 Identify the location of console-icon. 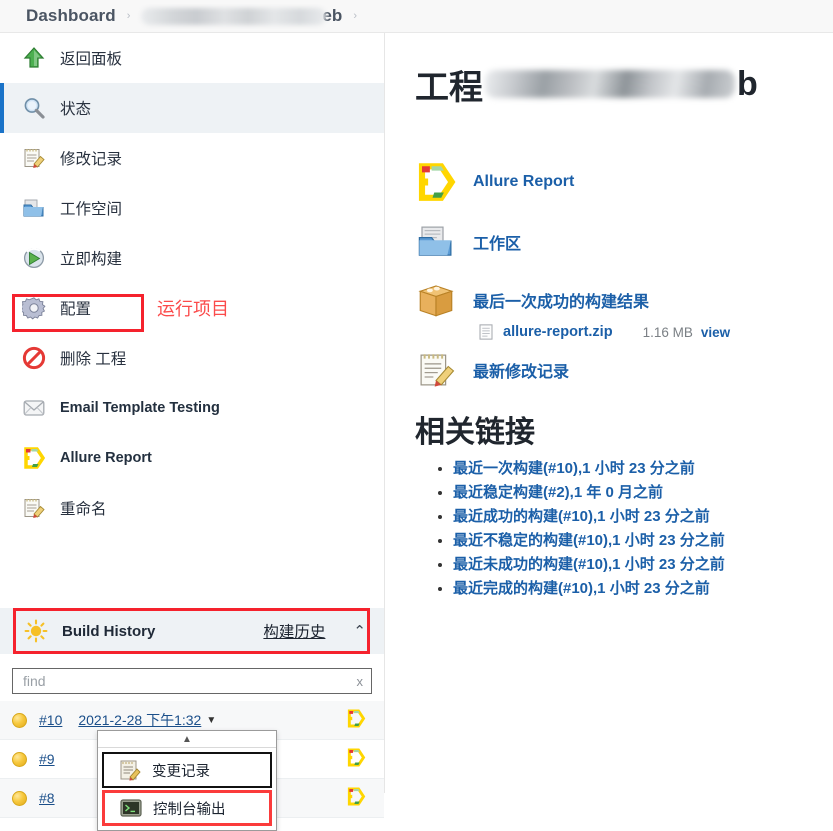
(131, 808).